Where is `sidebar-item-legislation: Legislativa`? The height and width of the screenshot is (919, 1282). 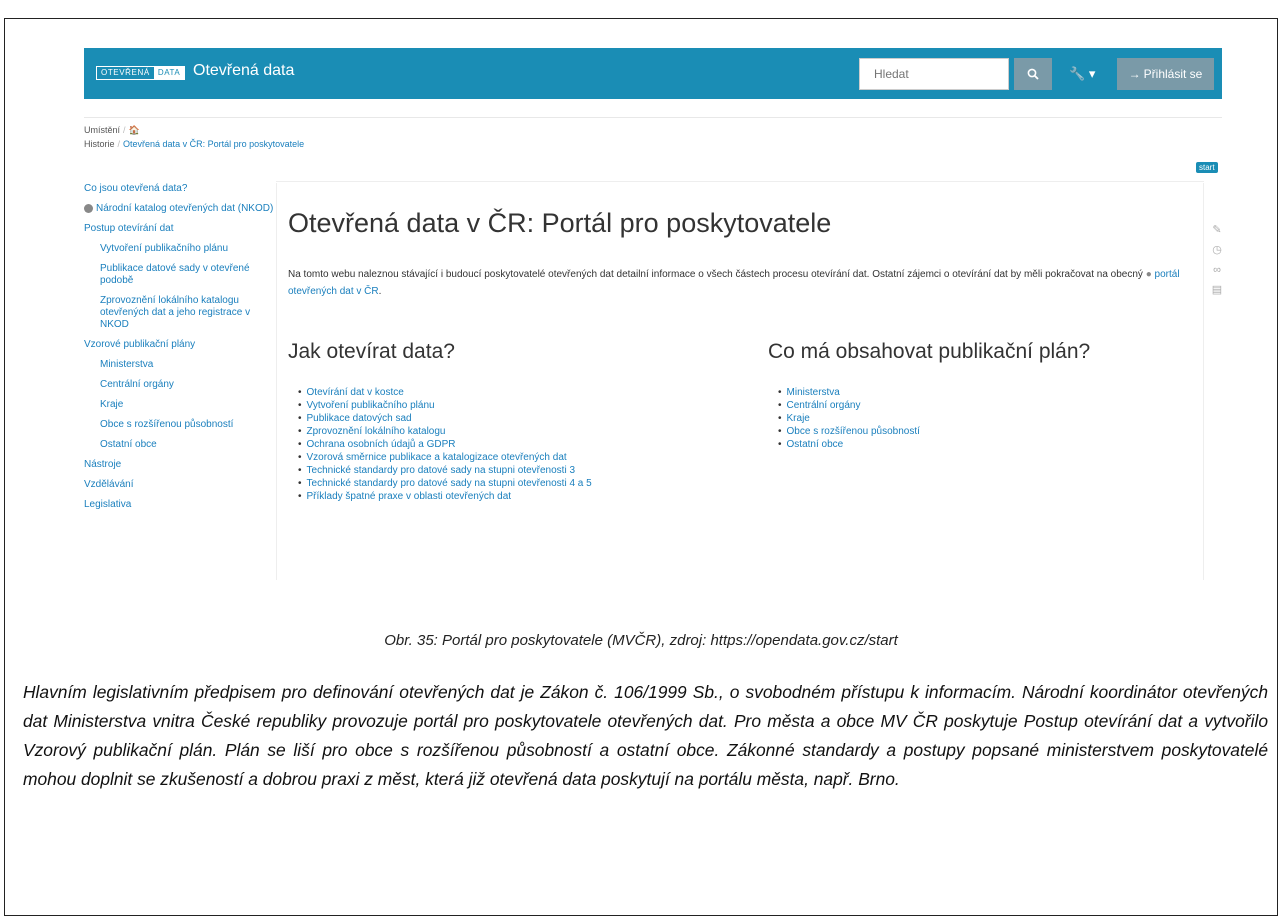 sidebar-item-legislation: Legislativa is located at coordinates (179, 505).